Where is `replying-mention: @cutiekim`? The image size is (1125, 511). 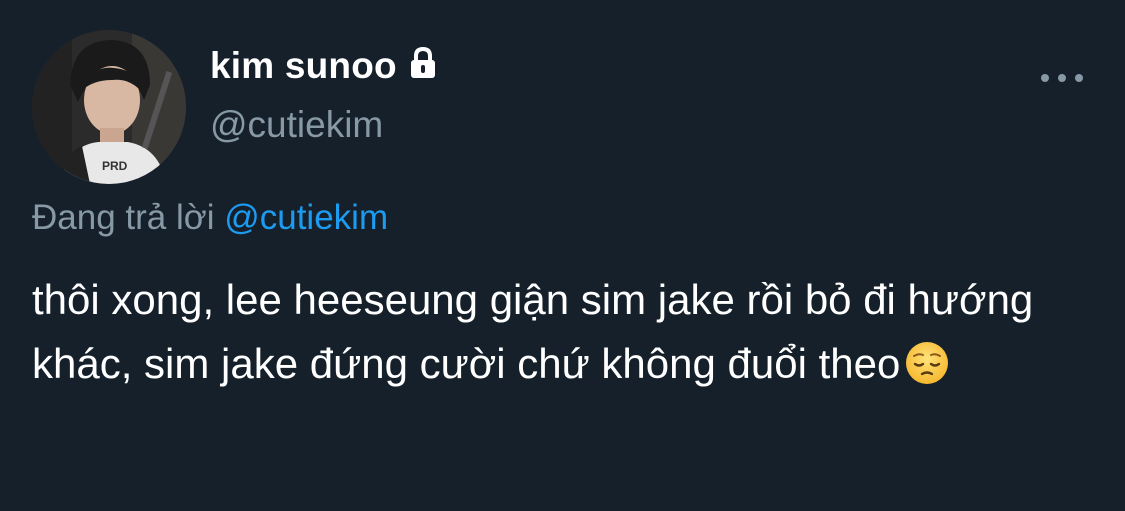 replying-mention: @cutiekim is located at coordinates (306, 217).